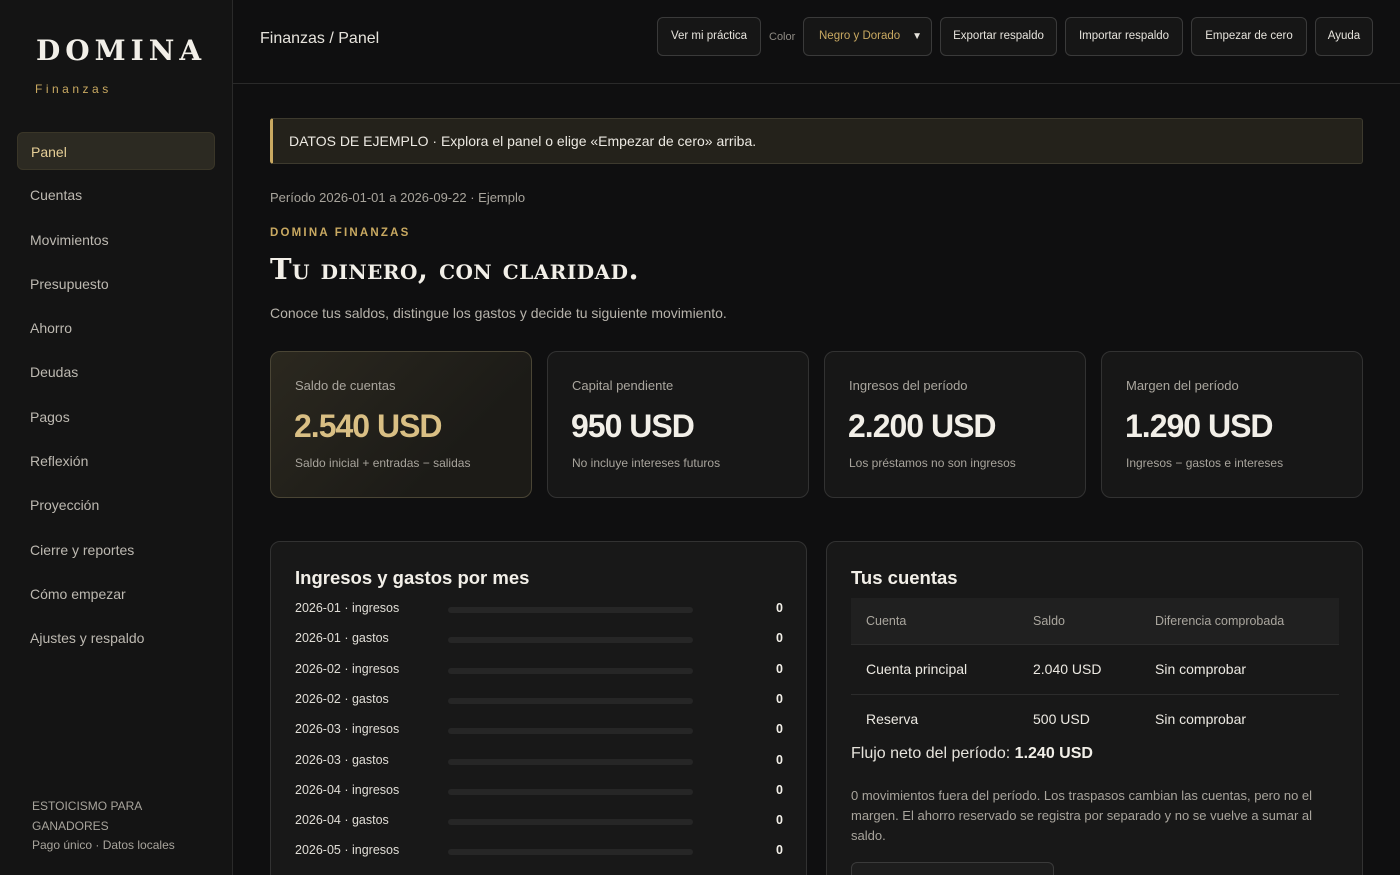  Describe the element at coordinates (116, 461) in the screenshot. I see `sidebar-item-reflexion: Reflexión` at that location.